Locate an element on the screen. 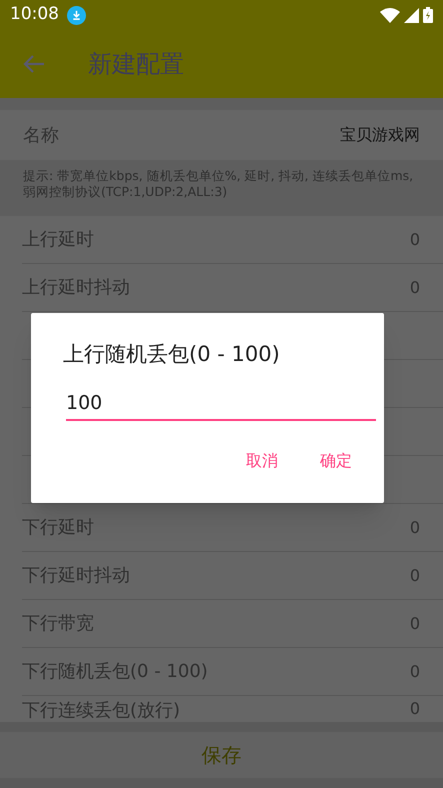 This screenshot has height=788, width=443. status-time: 10:08 is located at coordinates (34, 14).